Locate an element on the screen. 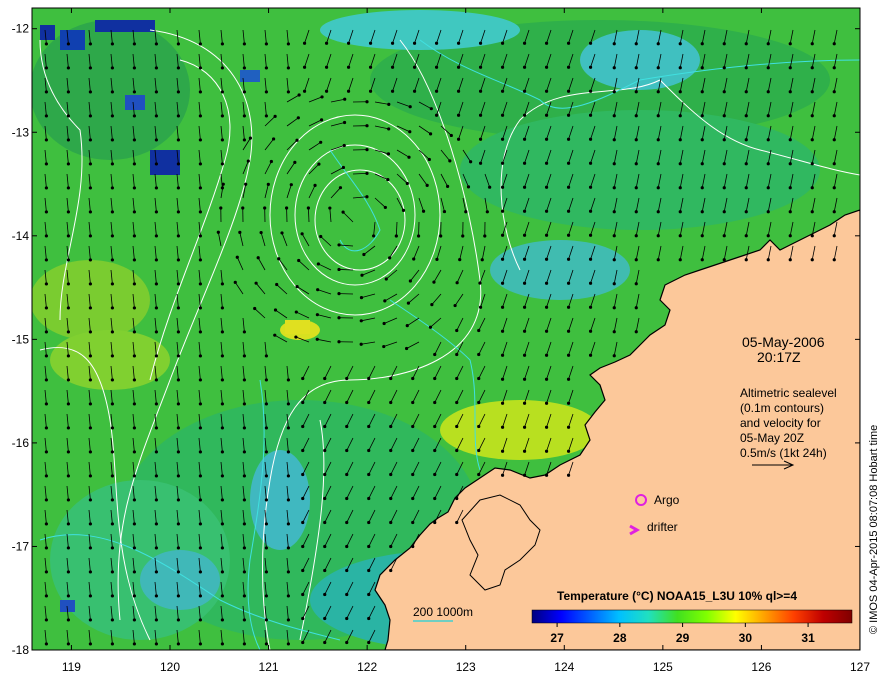  x-tick-label: 126 is located at coordinates (761, 667).